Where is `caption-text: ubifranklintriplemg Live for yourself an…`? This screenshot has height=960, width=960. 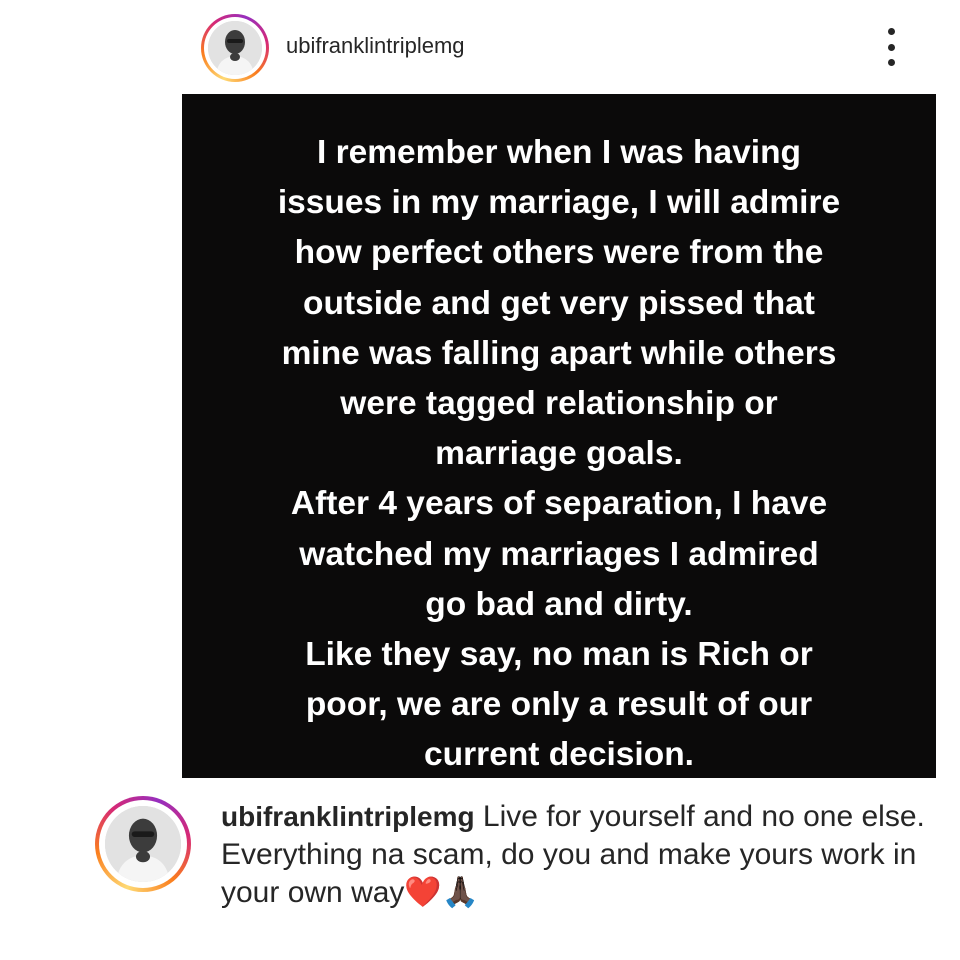
caption-text: ubifranklintriplemg Live for yourself an… is located at coordinates (586, 855).